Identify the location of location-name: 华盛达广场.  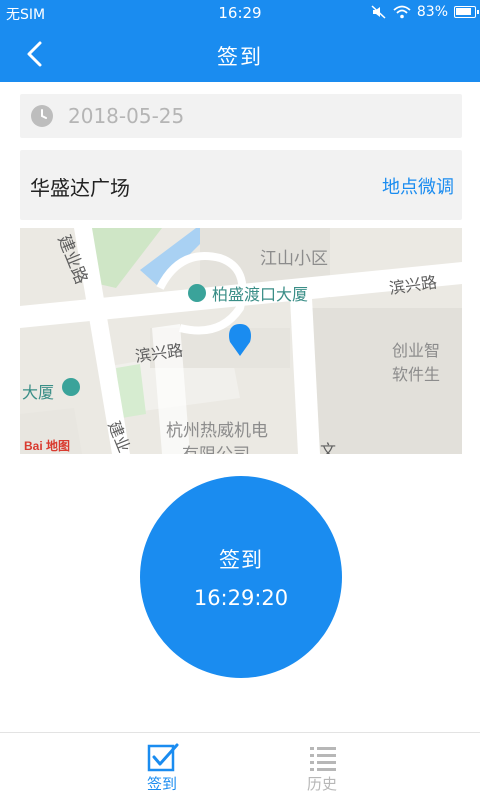
(80, 188).